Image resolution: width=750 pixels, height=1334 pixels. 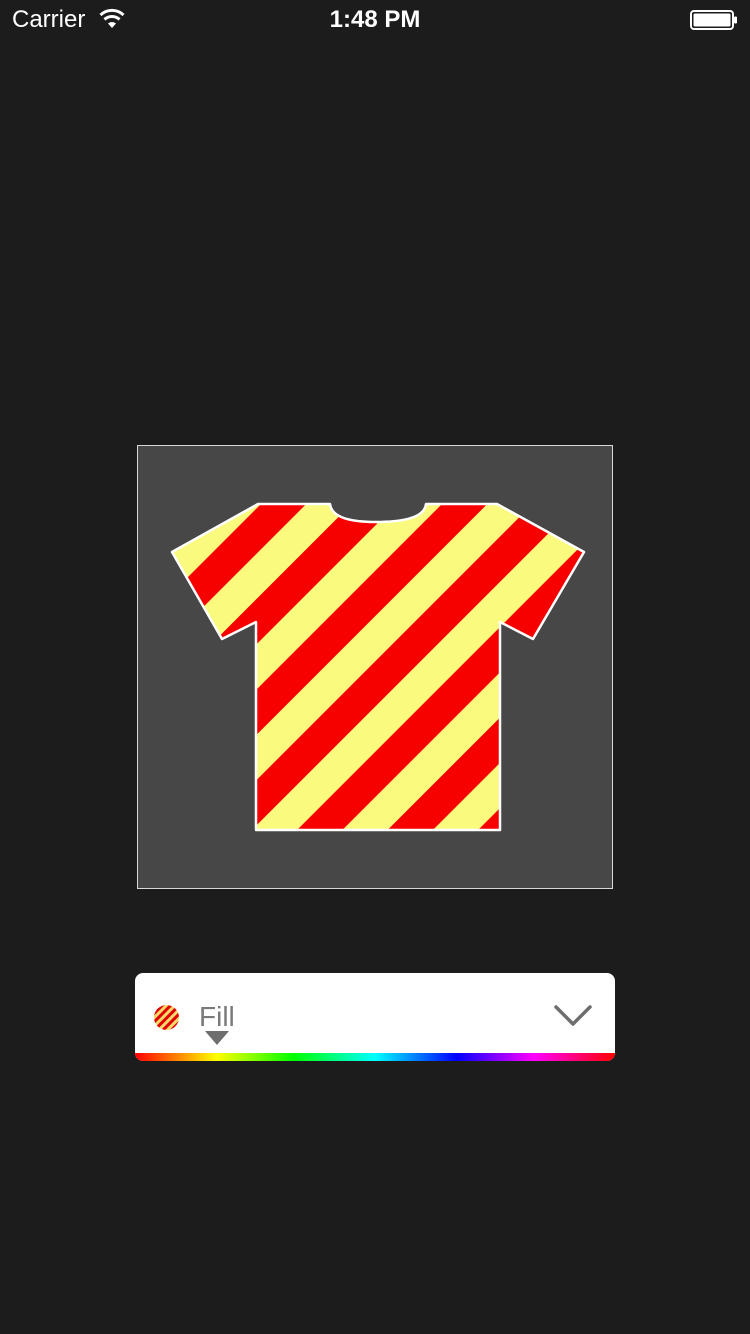 What do you see at coordinates (713, 20) in the screenshot?
I see `battery-icon` at bounding box center [713, 20].